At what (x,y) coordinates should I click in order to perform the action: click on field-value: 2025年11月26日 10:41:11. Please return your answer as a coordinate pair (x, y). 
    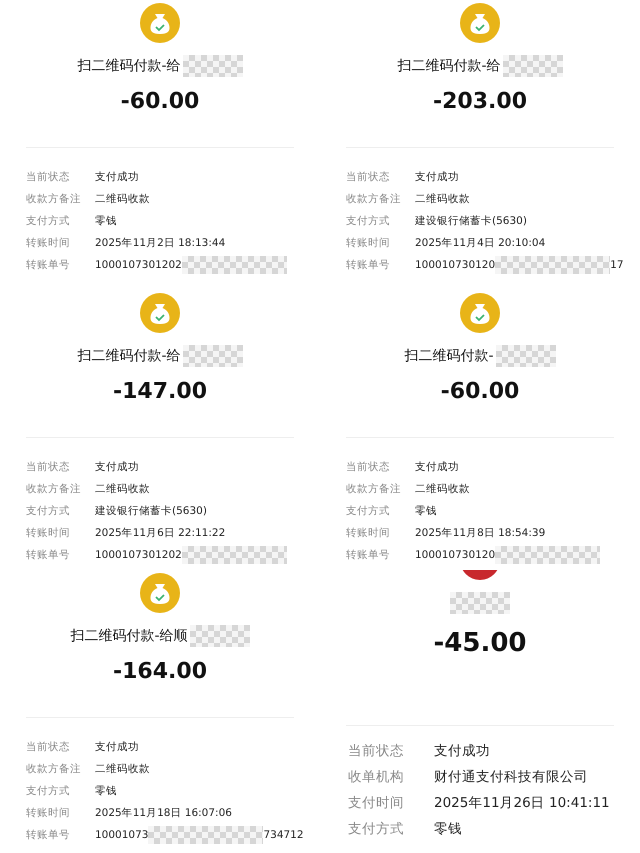
    Looking at the image, I should click on (522, 803).